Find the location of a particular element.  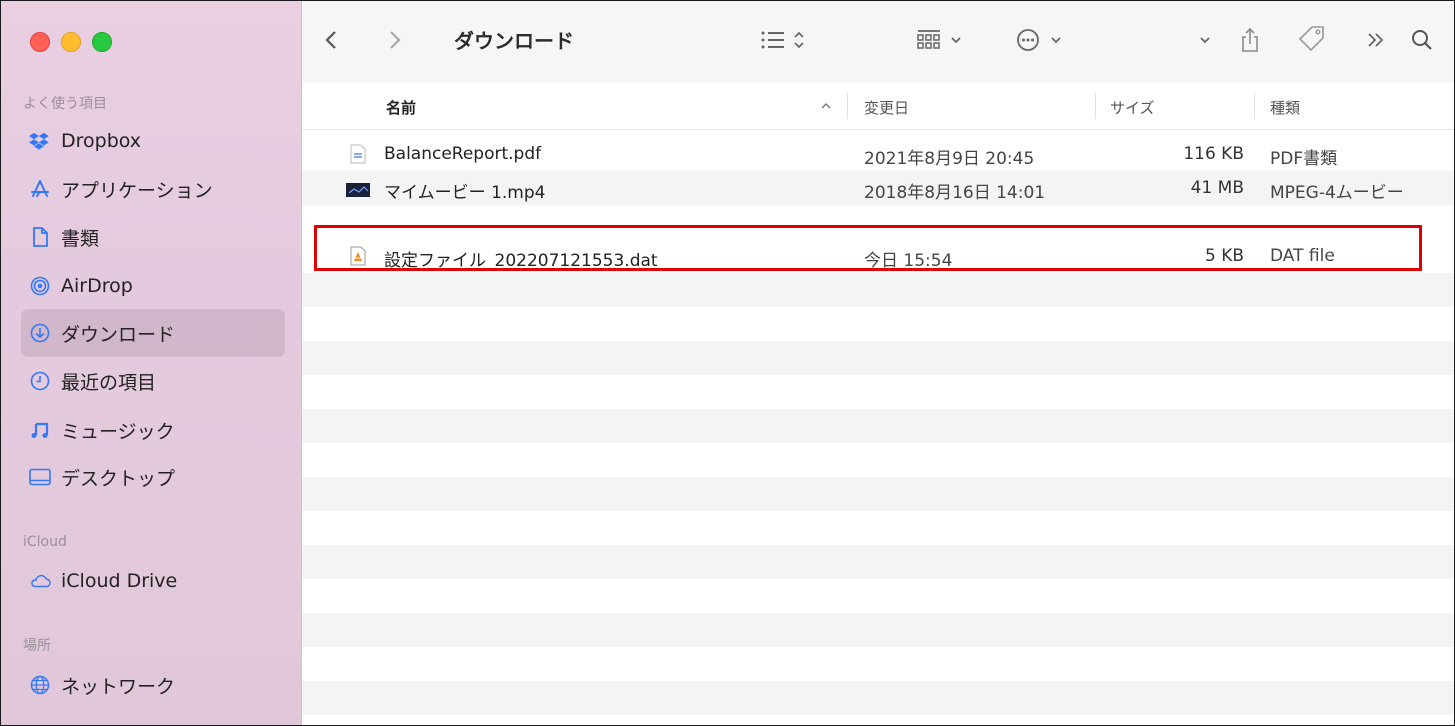

file-date: 2018年8月16日 14:01 is located at coordinates (955, 193).